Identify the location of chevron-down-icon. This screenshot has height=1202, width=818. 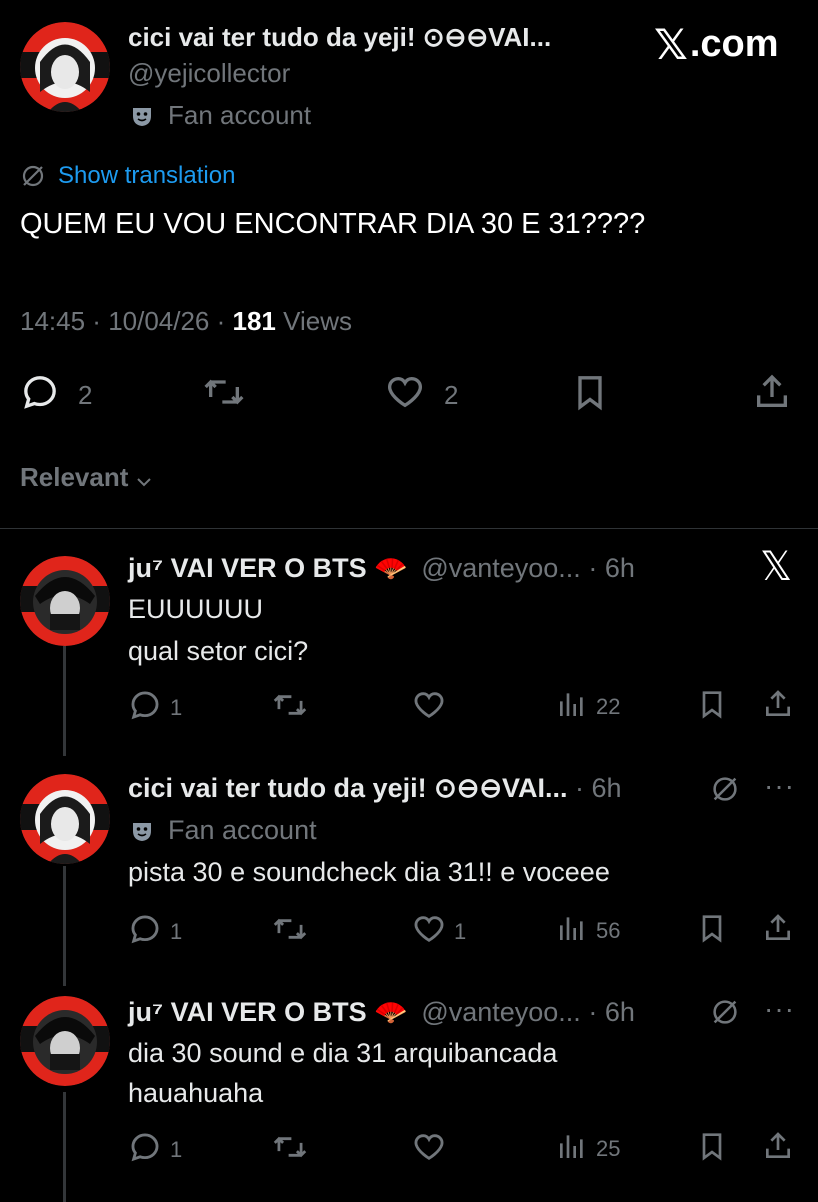
(144, 478).